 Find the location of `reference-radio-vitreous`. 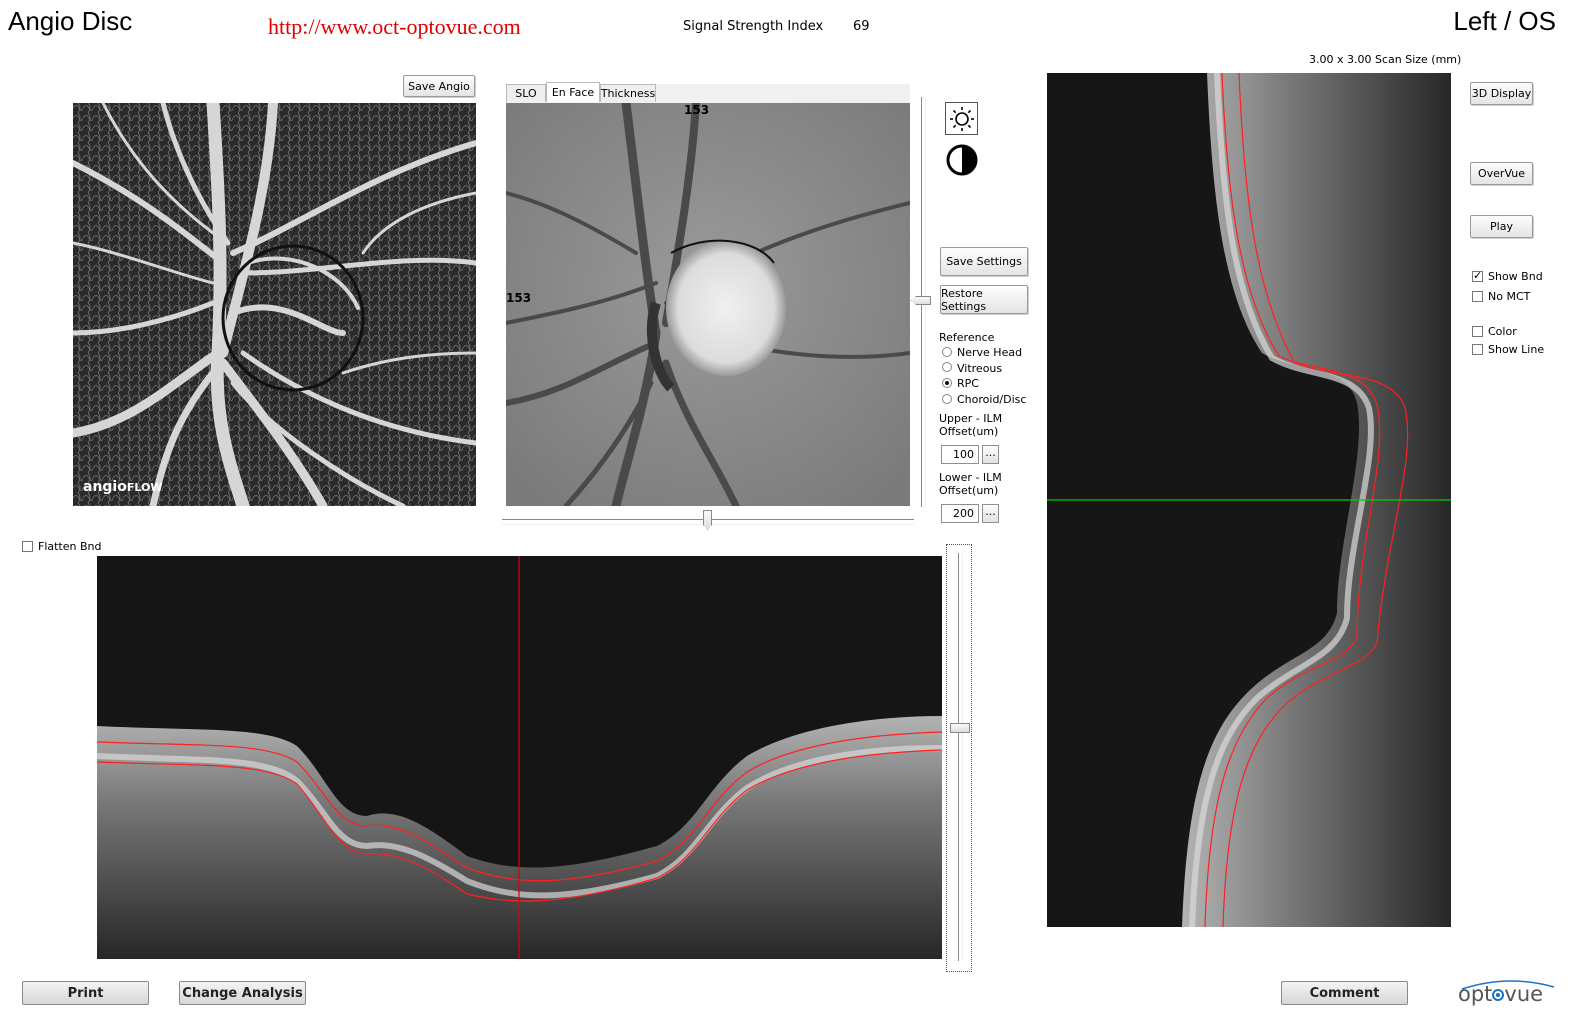

reference-radio-vitreous is located at coordinates (947, 367).